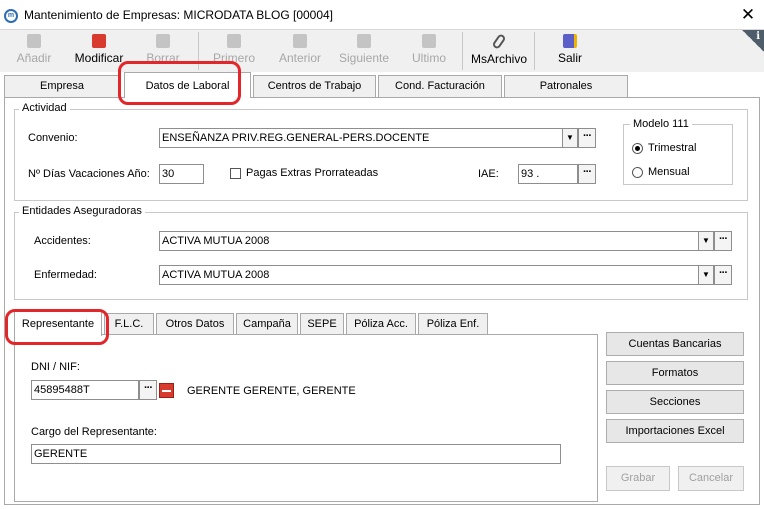 The height and width of the screenshot is (509, 764). What do you see at coordinates (99, 51) in the screenshot?
I see `modify-button: Modificar` at bounding box center [99, 51].